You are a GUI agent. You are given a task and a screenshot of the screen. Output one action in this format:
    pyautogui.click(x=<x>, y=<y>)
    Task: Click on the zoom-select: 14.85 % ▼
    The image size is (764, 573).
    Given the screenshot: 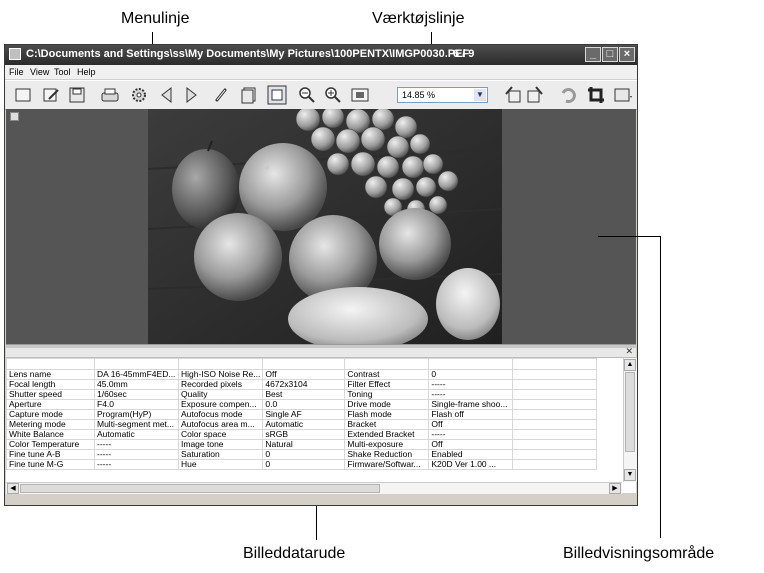 What is the action you would take?
    pyautogui.click(x=442, y=95)
    